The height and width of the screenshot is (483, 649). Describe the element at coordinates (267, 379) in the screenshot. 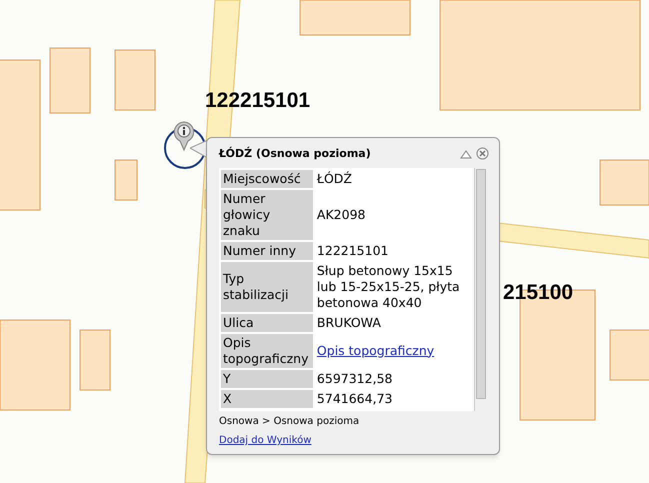

I see `field-label: Y` at that location.